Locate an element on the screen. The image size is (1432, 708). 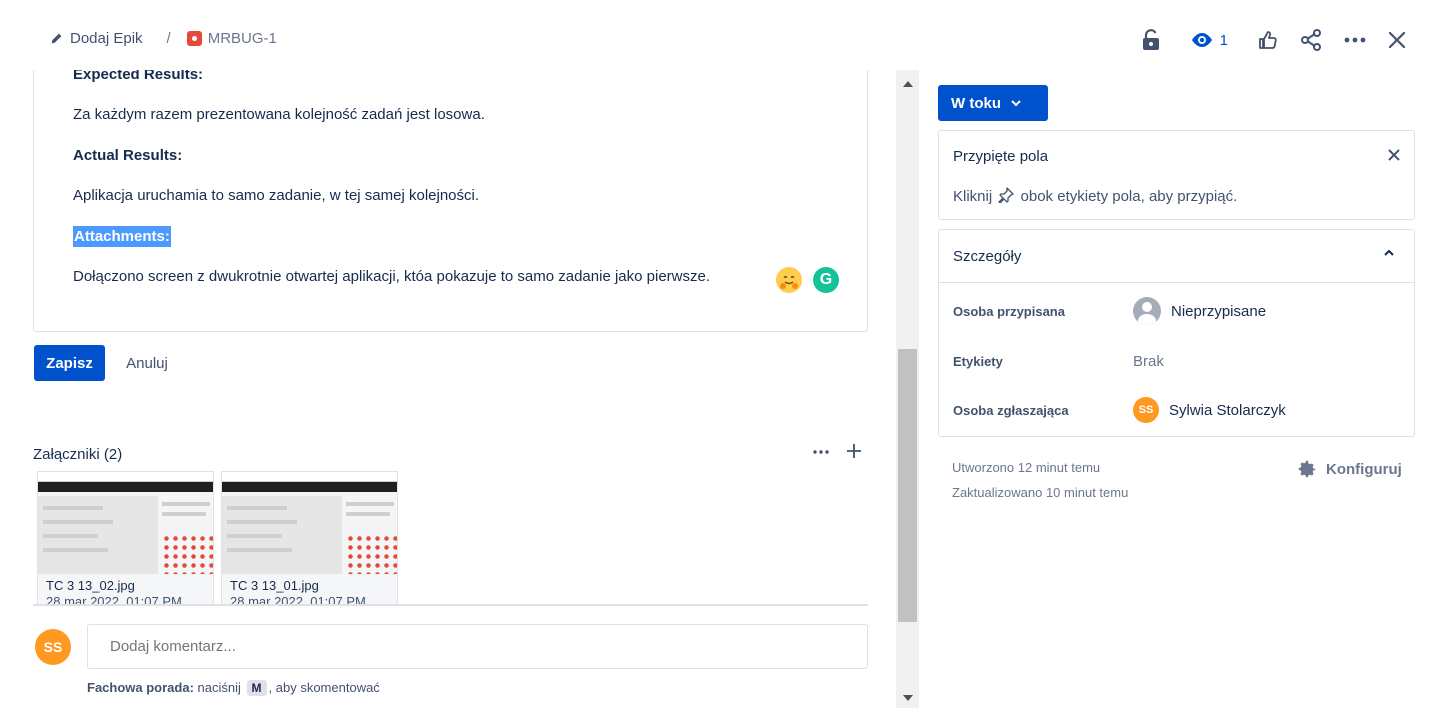
updated-timestamp: Zaktualizowano 10 minut temu is located at coordinates (1040, 492).